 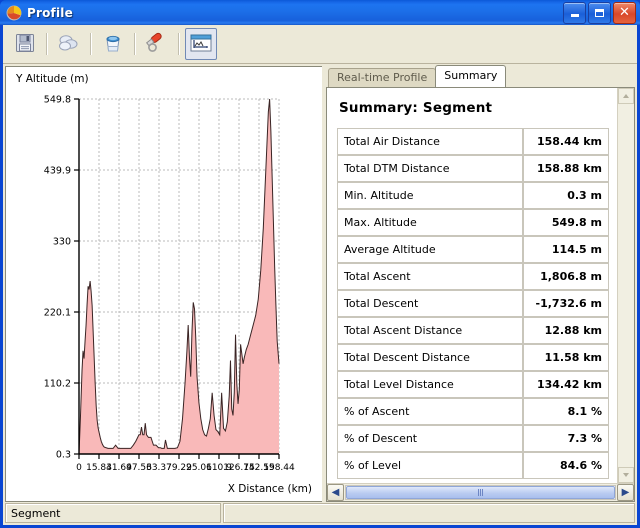 I want to click on chevron-up-icon, so click(x=626, y=96).